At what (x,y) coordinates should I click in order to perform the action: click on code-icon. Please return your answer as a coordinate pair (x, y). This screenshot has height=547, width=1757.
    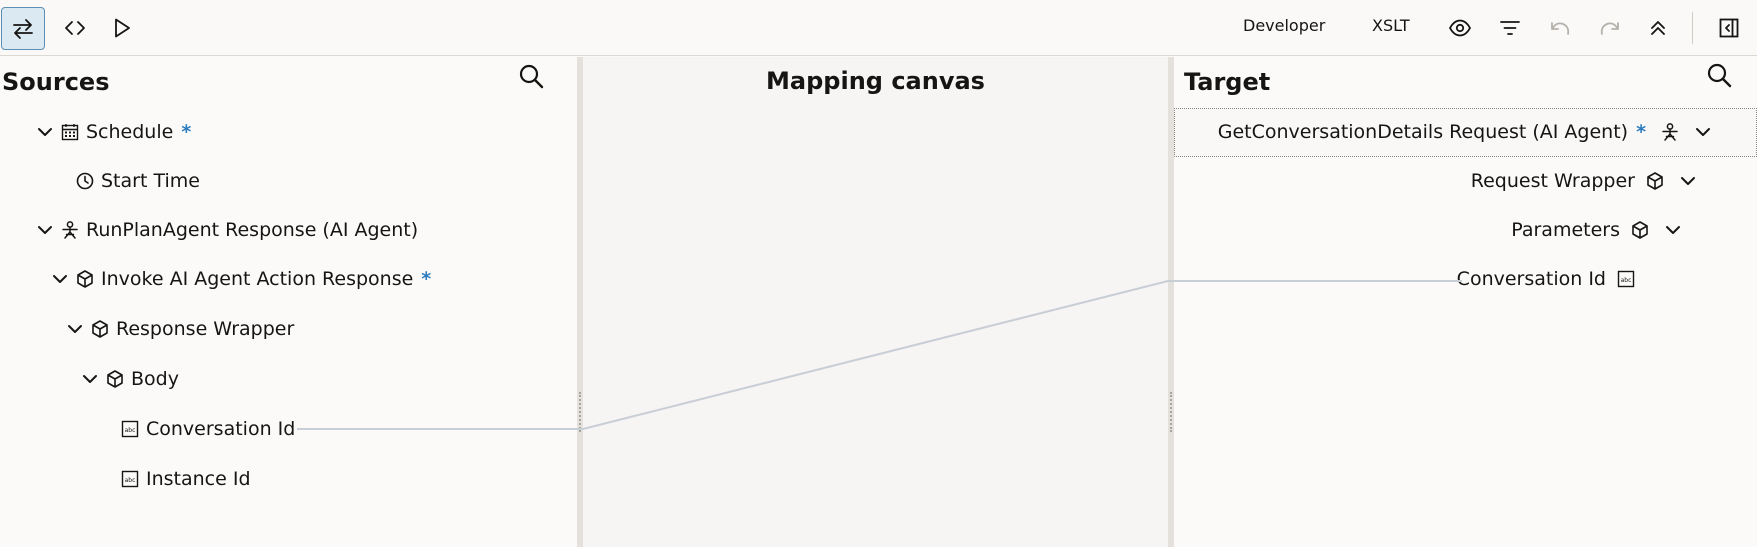
    Looking at the image, I should click on (75, 28).